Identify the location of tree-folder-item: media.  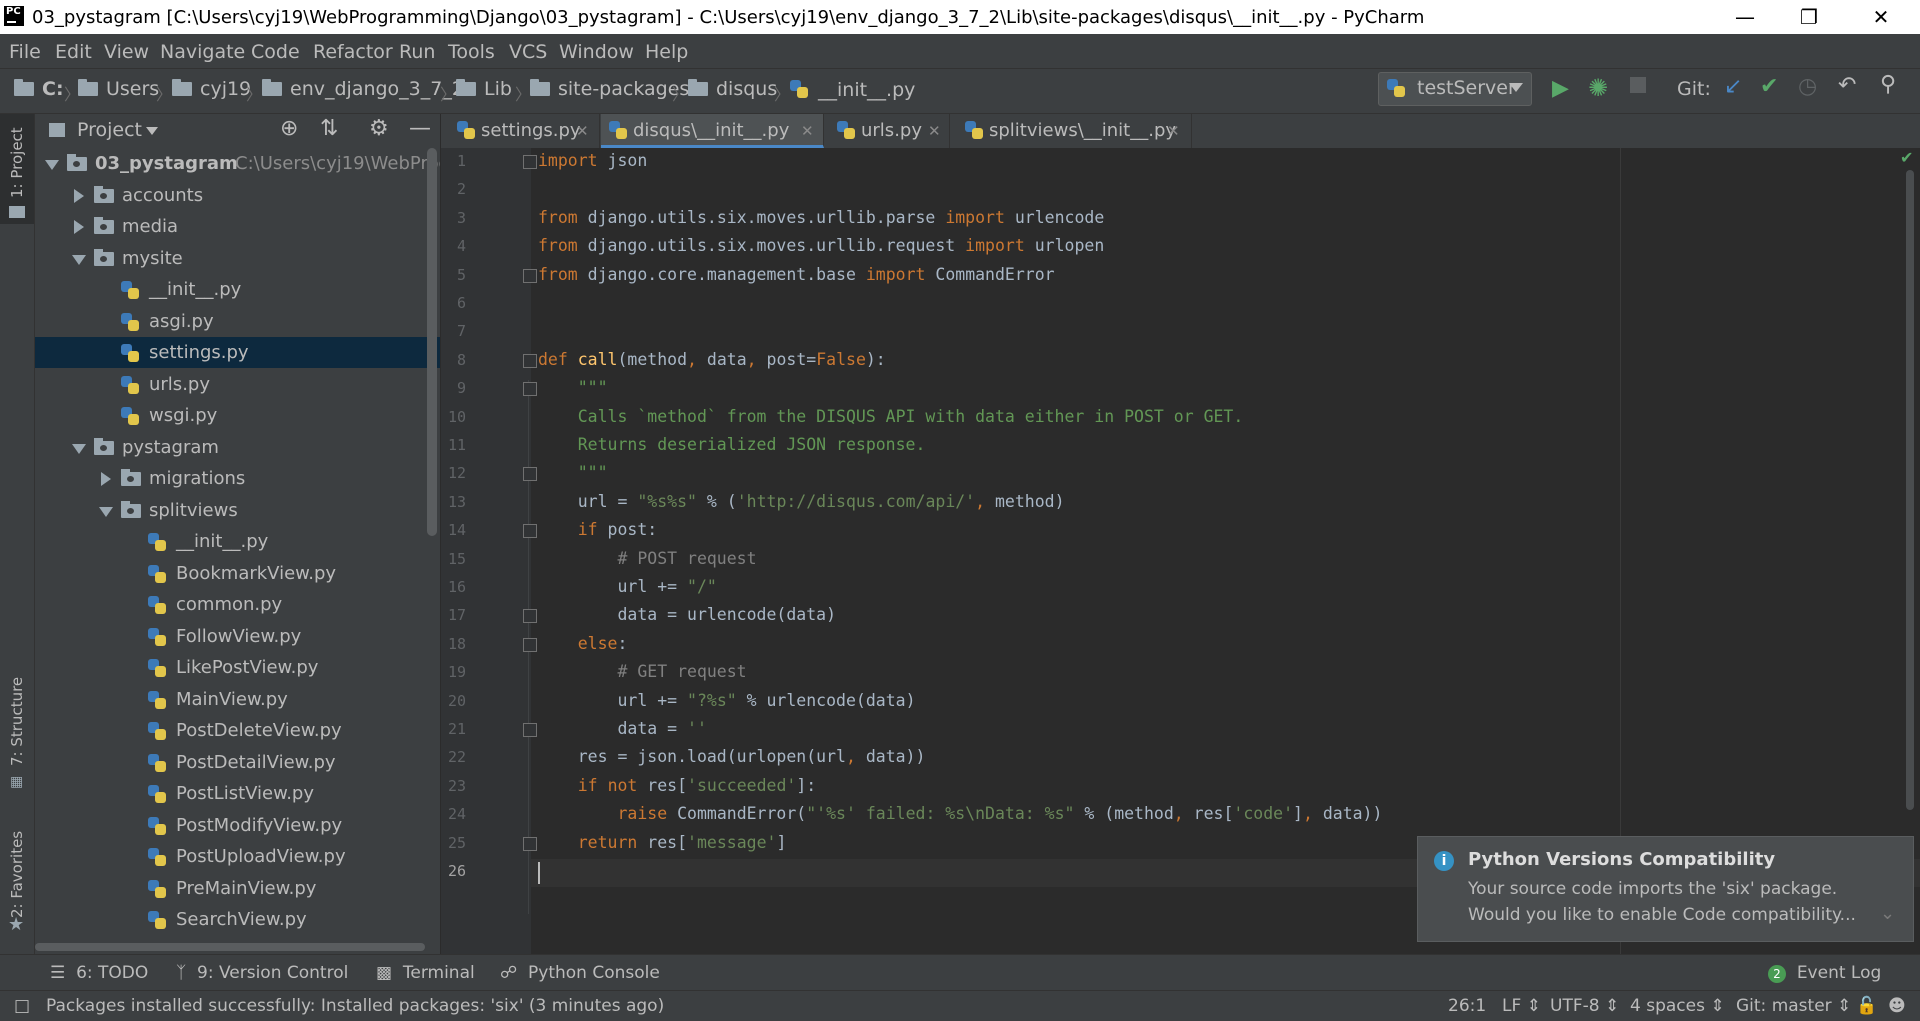
(237, 226).